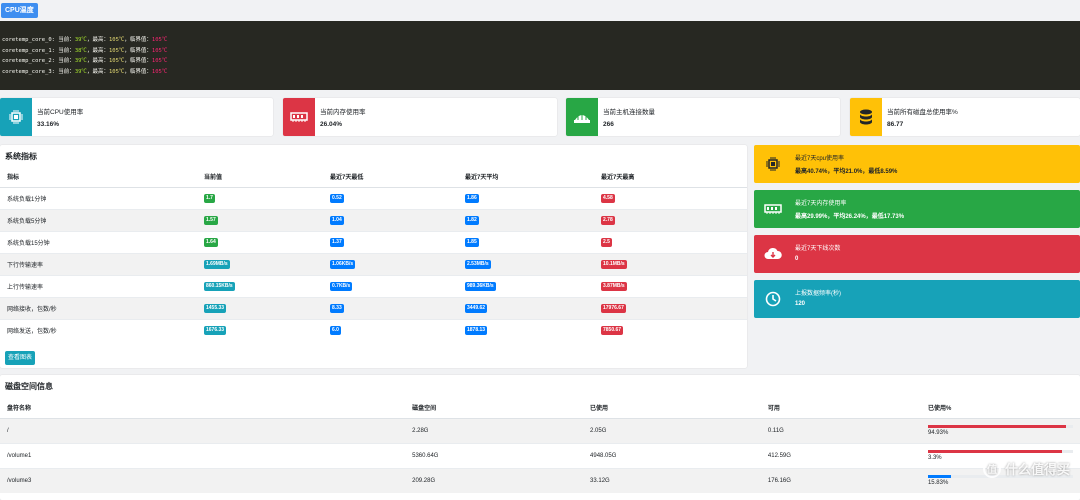  Describe the element at coordinates (614, 264) in the screenshot. I see `max-value-badge: 10.1MB/s` at that location.